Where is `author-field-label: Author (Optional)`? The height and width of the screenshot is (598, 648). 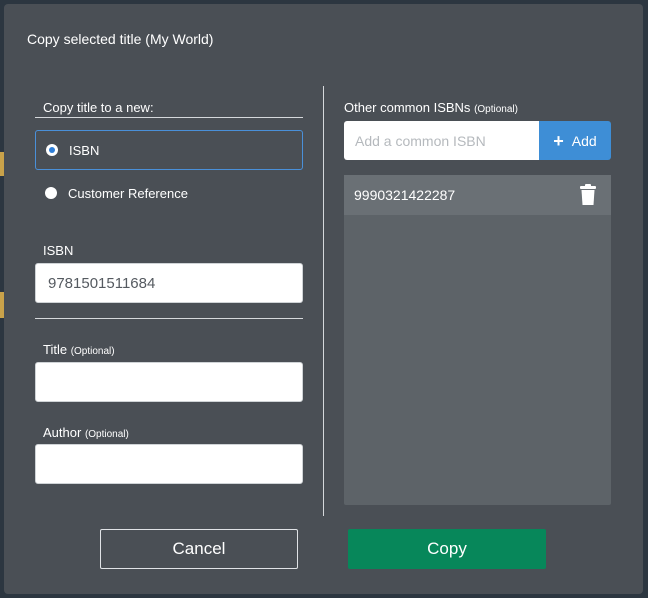
author-field-label: Author (Optional) is located at coordinates (86, 432).